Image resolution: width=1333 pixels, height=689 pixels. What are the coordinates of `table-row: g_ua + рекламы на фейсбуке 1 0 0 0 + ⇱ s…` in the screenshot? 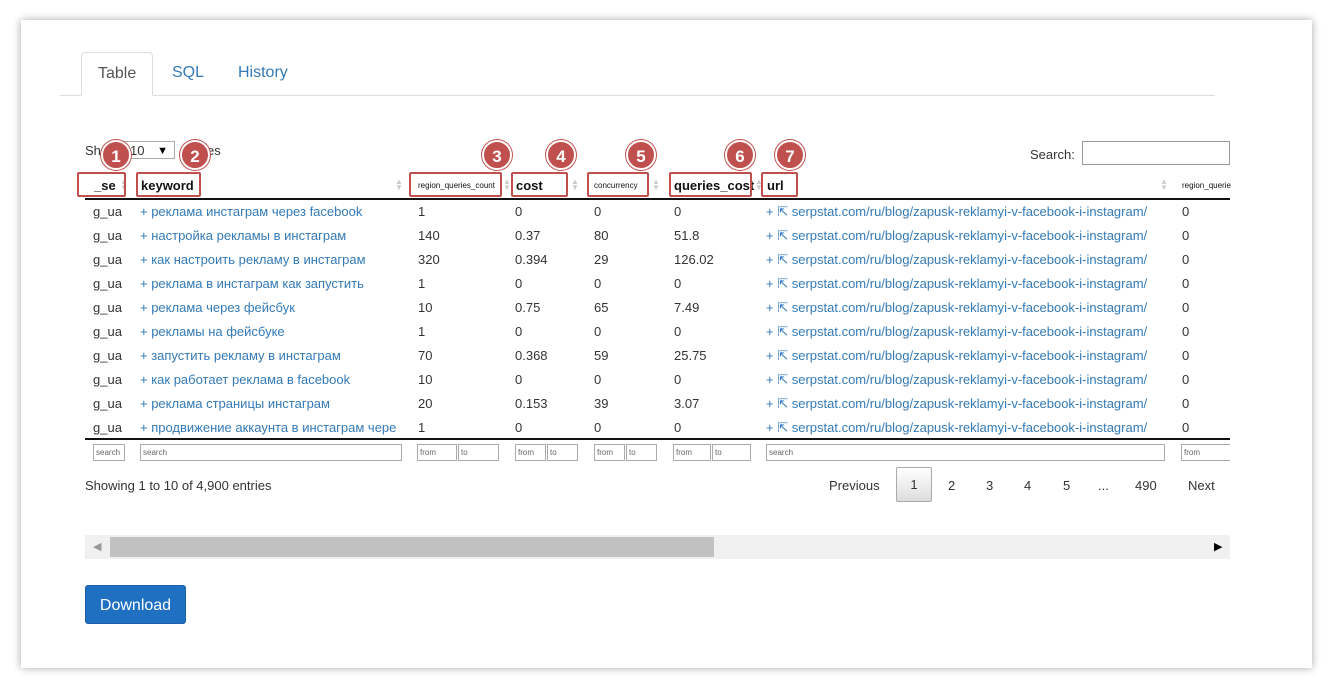 It's located at (657, 332).